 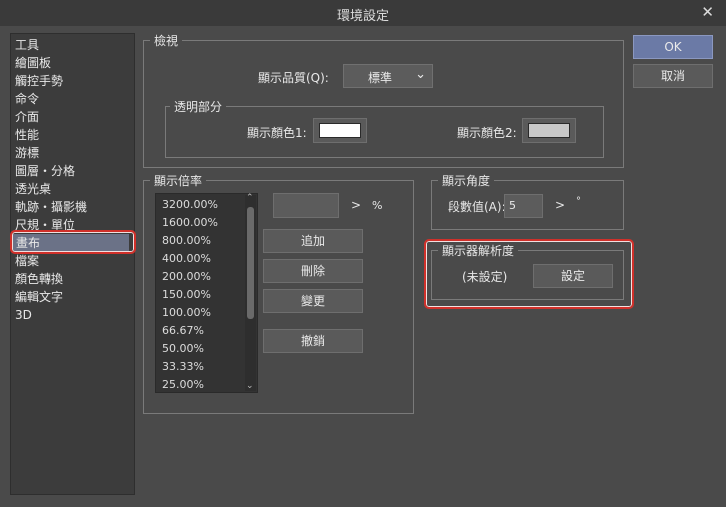 I want to click on cancel-button: 取消, so click(x=673, y=76).